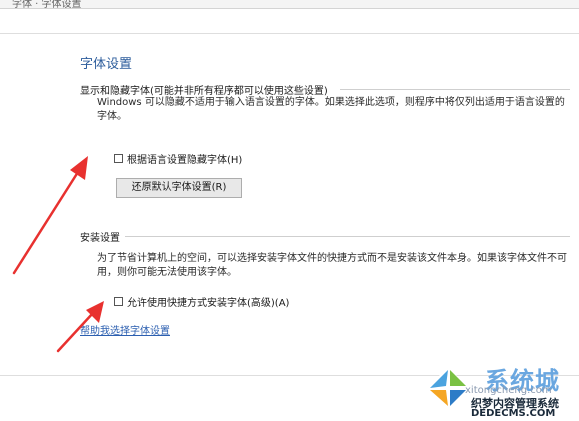  I want to click on annotation-arrows, so click(58, 254).